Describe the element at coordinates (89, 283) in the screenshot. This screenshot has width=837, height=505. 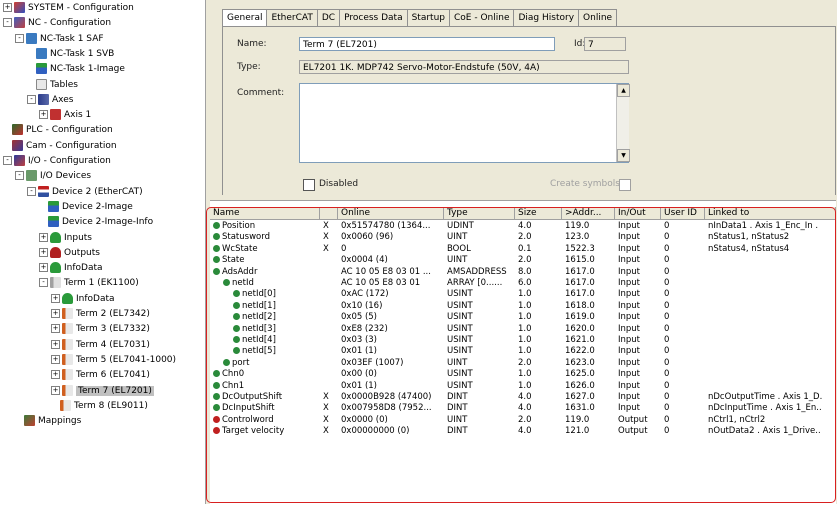
I see `tree-node: - Term 1 (EK1100)` at that location.